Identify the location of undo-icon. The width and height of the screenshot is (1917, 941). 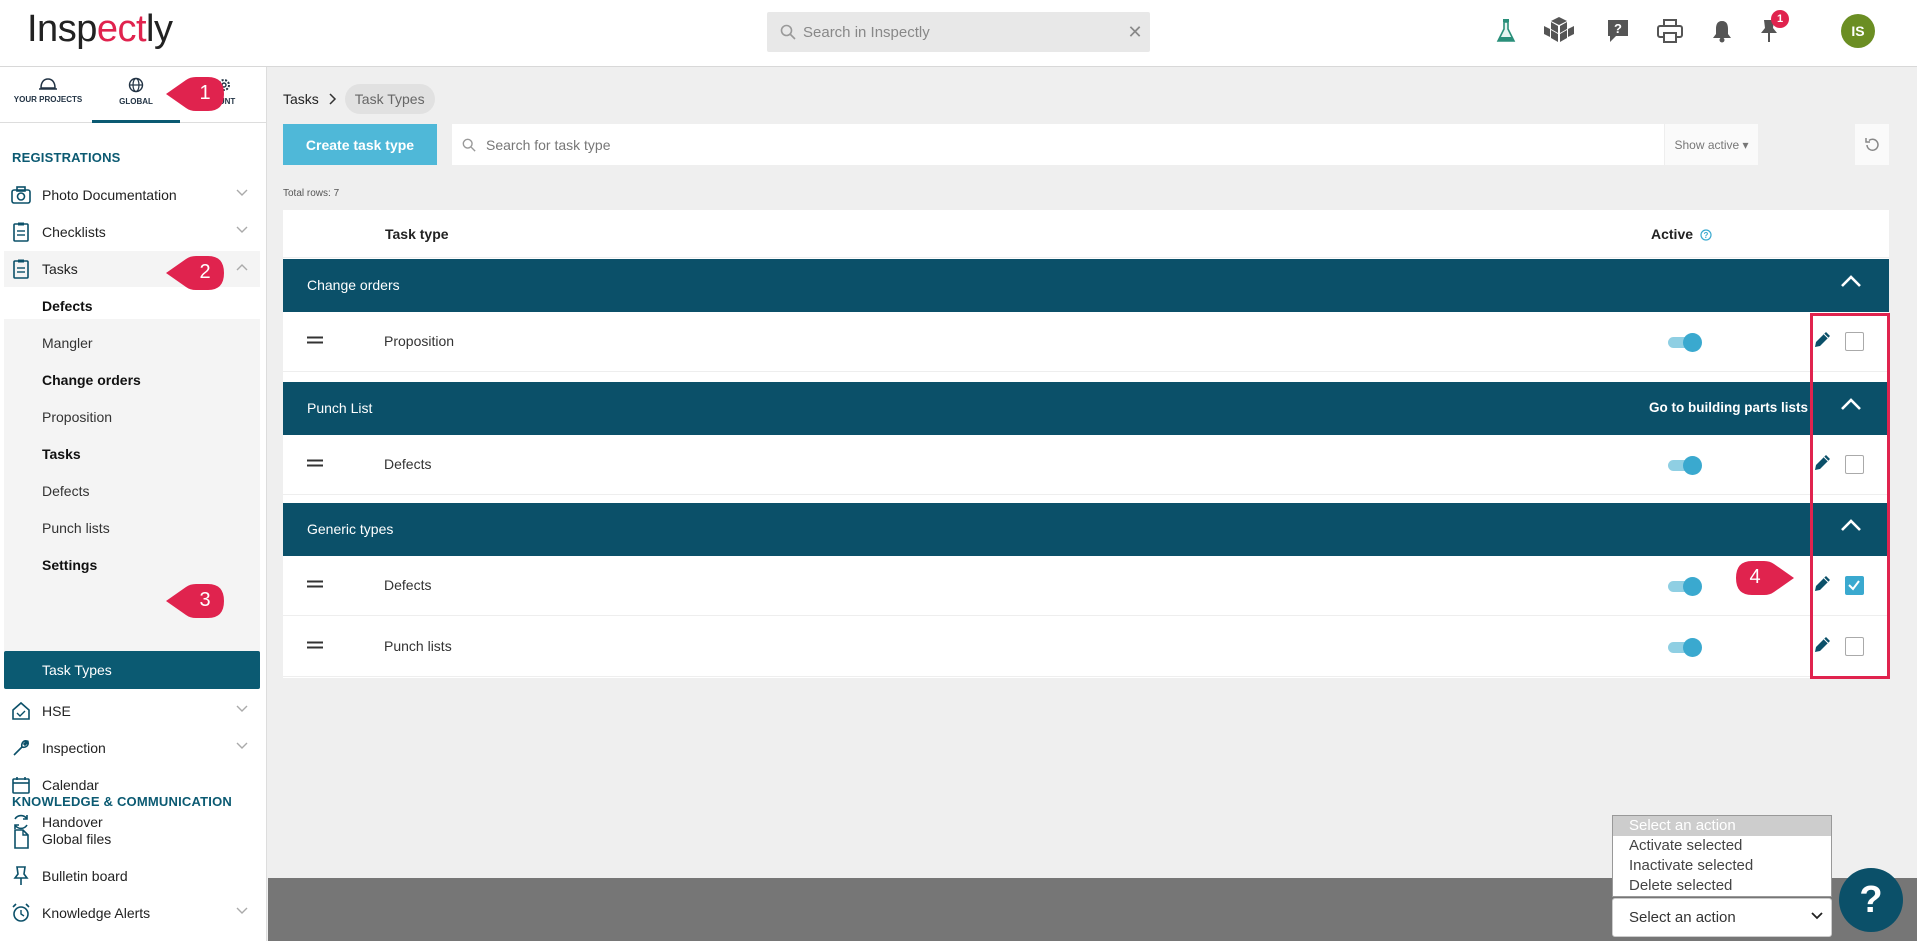
(1872, 144).